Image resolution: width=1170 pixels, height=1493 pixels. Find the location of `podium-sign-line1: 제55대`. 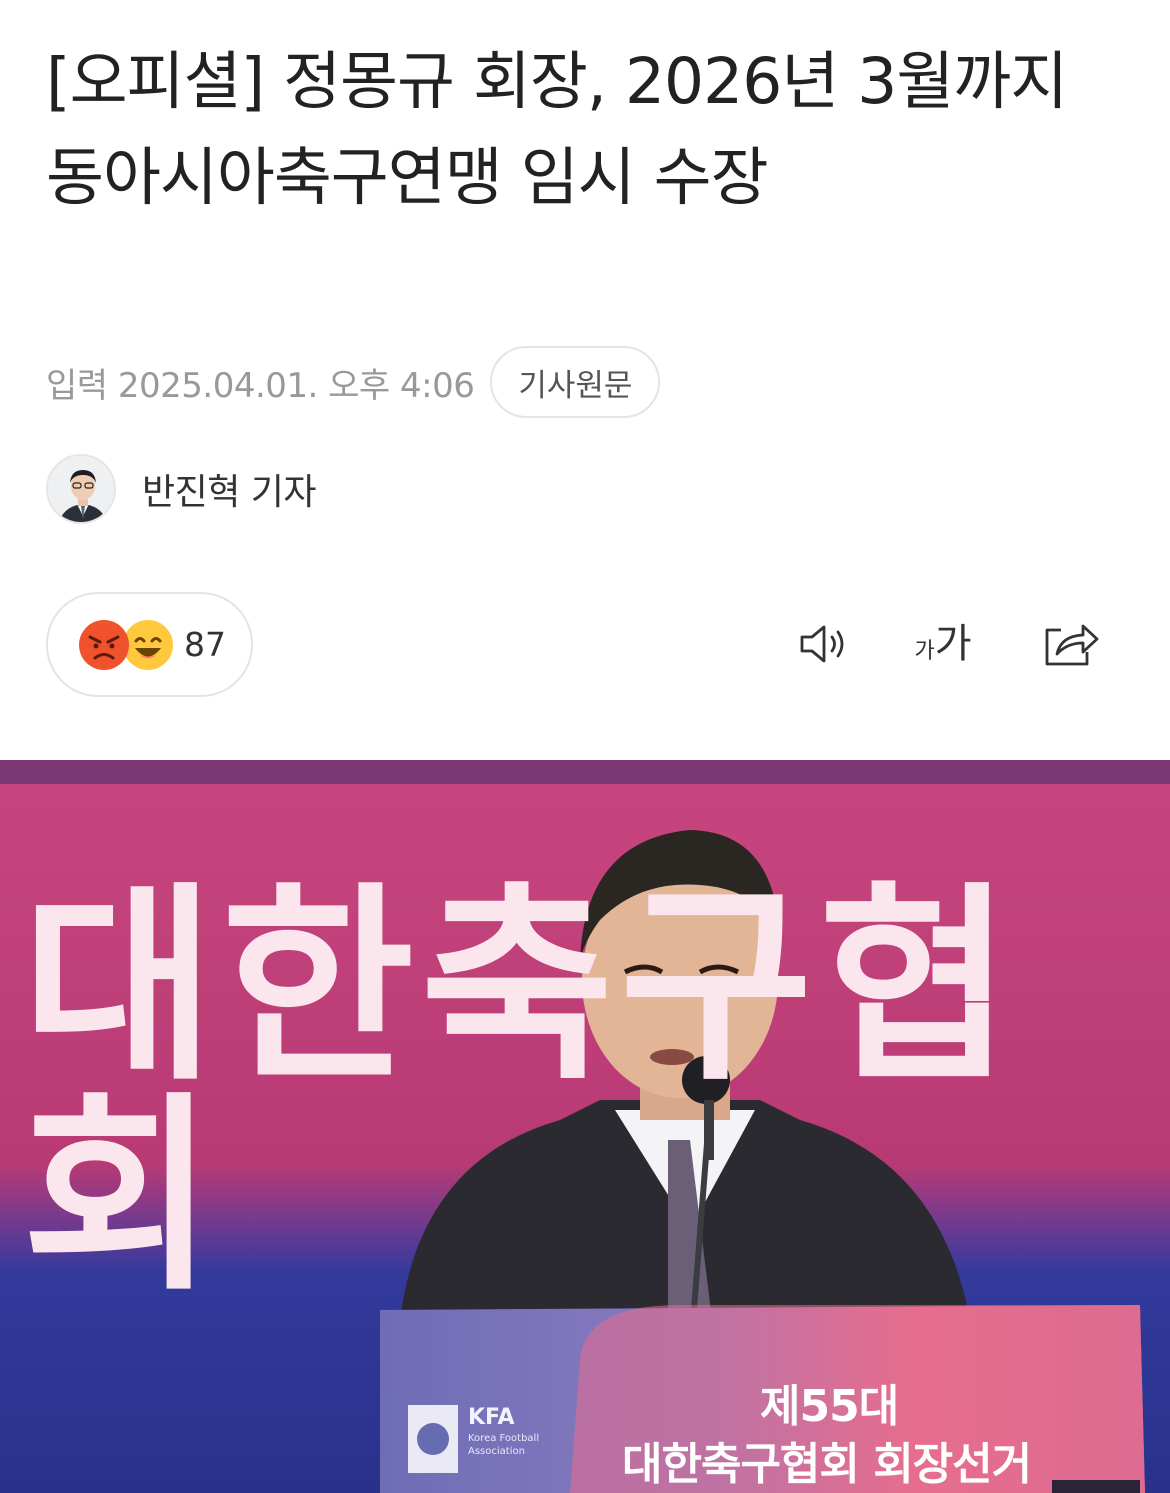

podium-sign-line1: 제55대 is located at coordinates (829, 1406).